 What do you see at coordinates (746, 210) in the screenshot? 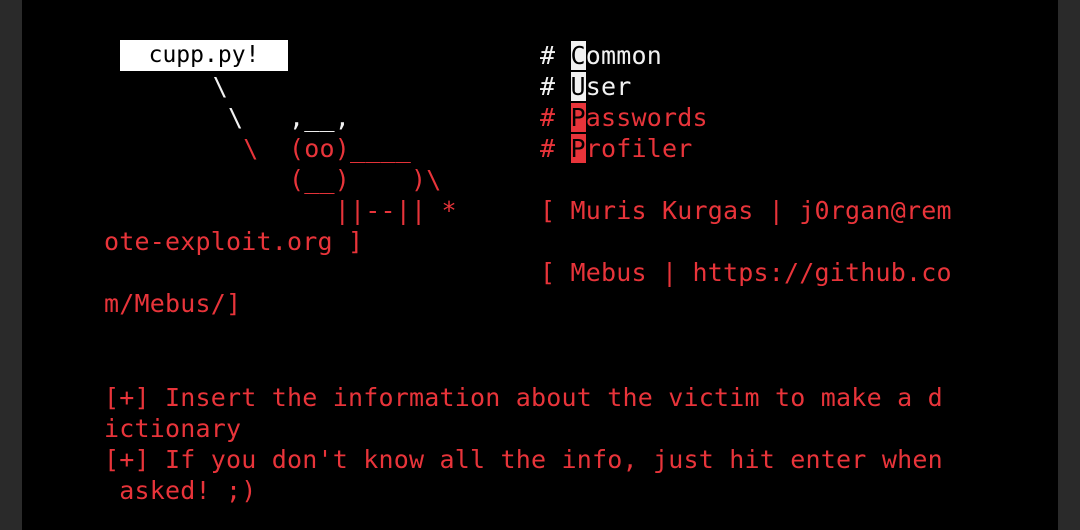
I see `credit-line-1: [ Muris Kurgas | j0rgan@rem` at bounding box center [746, 210].